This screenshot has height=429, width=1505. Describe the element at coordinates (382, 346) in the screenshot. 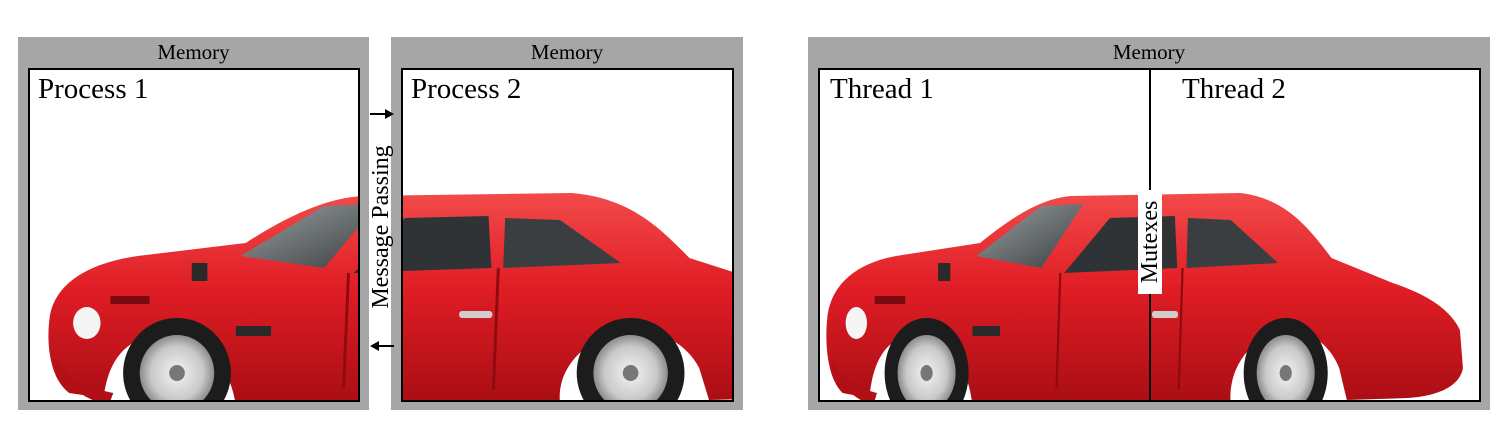

I see `arrow-left-icon` at that location.